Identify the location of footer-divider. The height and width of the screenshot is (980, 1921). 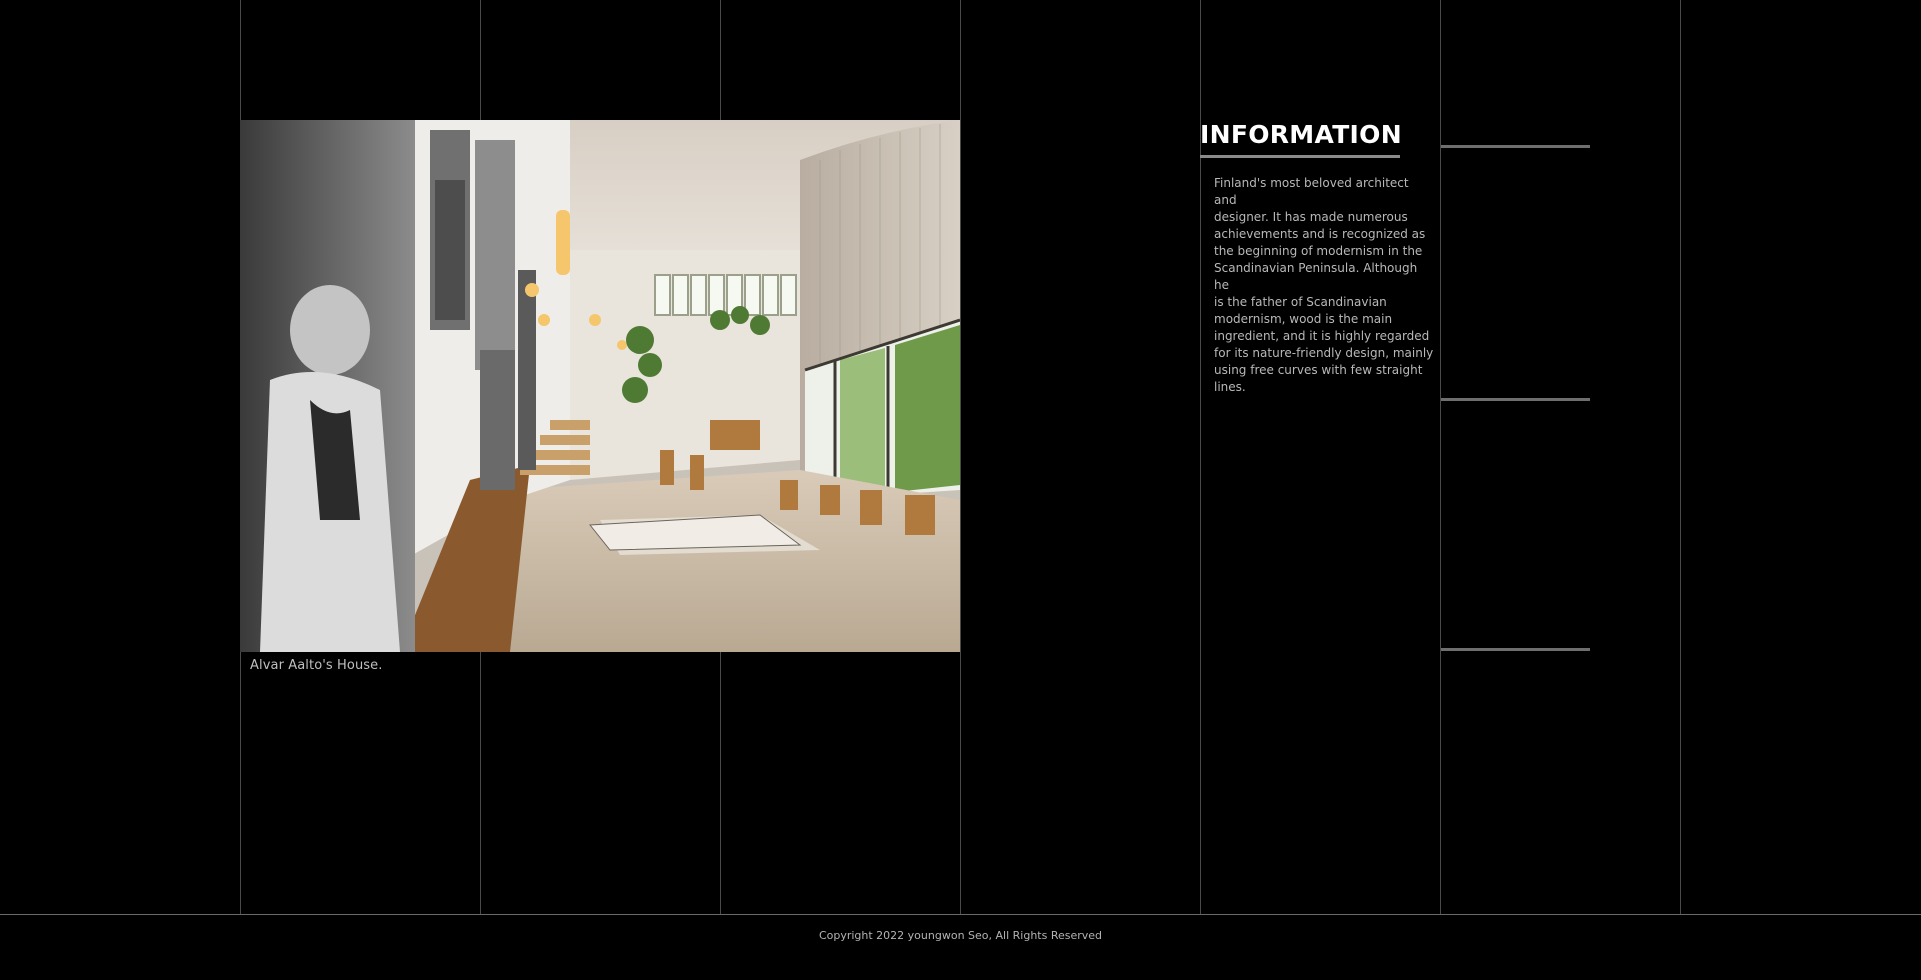
(960, 914).